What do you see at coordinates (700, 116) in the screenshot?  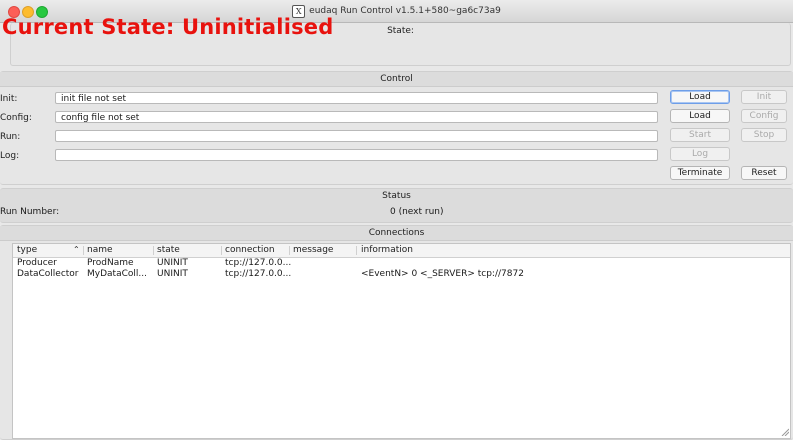 I see `load-config-button: Load` at bounding box center [700, 116].